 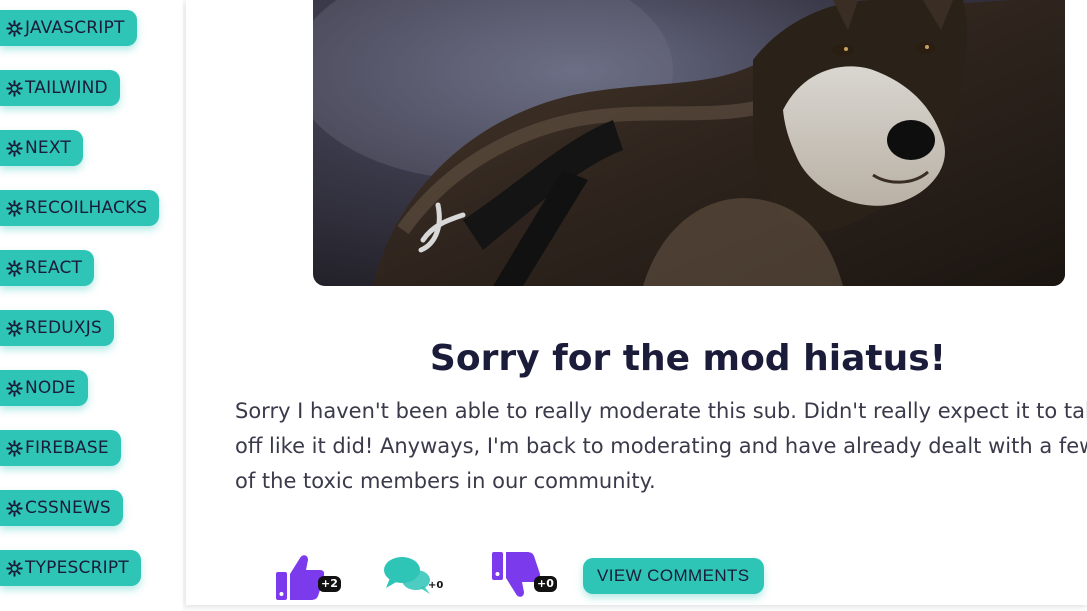 What do you see at coordinates (63, 328) in the screenshot?
I see `tag-label: REDUXJS` at bounding box center [63, 328].